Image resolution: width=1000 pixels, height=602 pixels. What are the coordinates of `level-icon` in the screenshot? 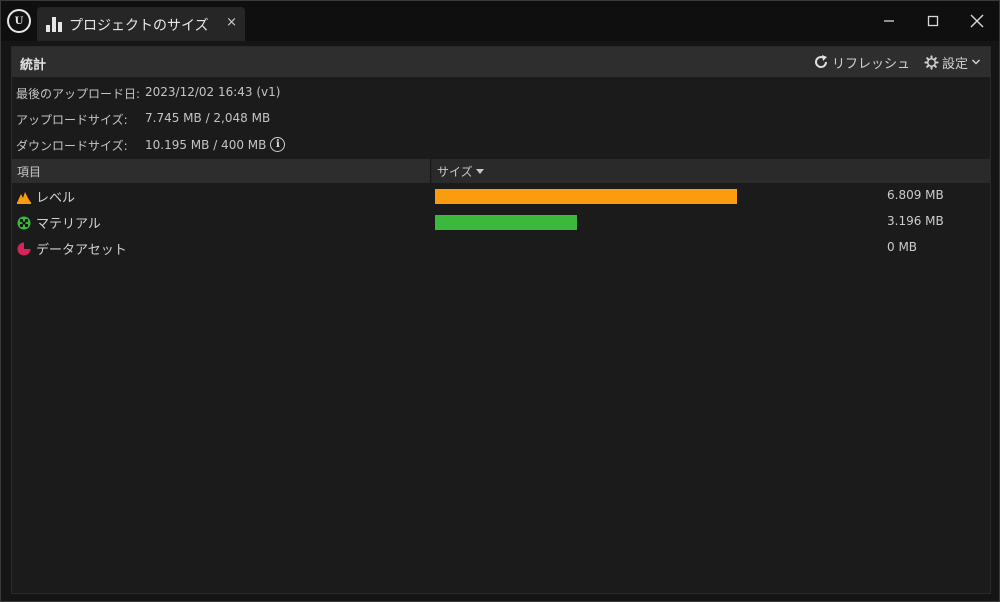 It's located at (24, 196).